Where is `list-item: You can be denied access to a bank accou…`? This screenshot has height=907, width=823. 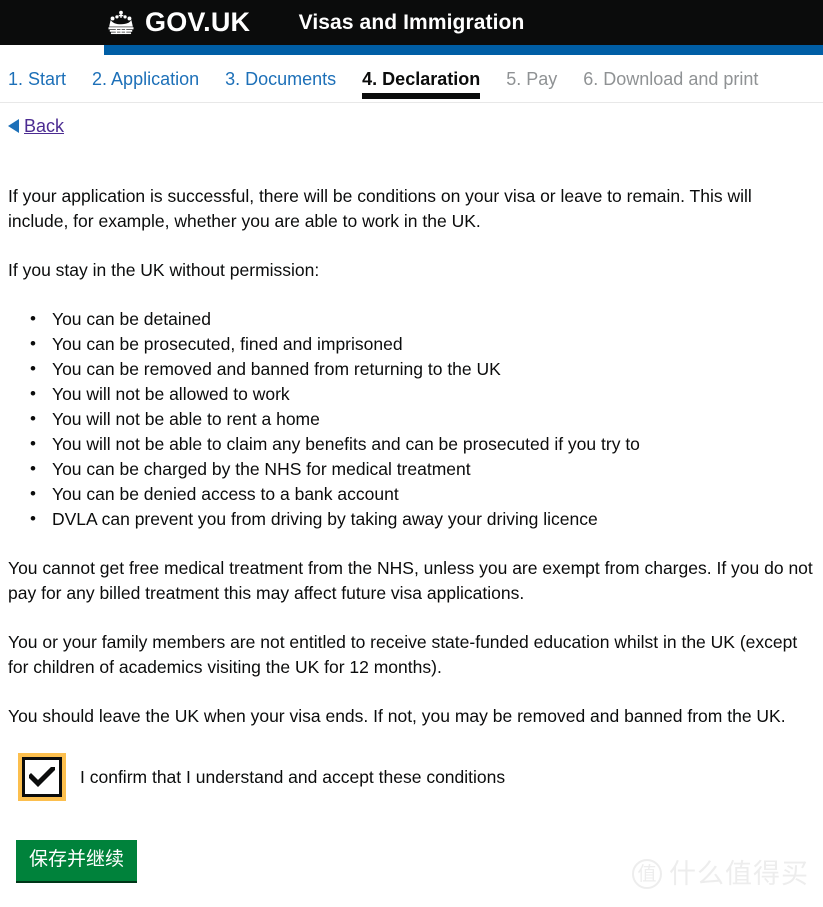 list-item: You can be denied access to a bank accou… is located at coordinates (422, 494).